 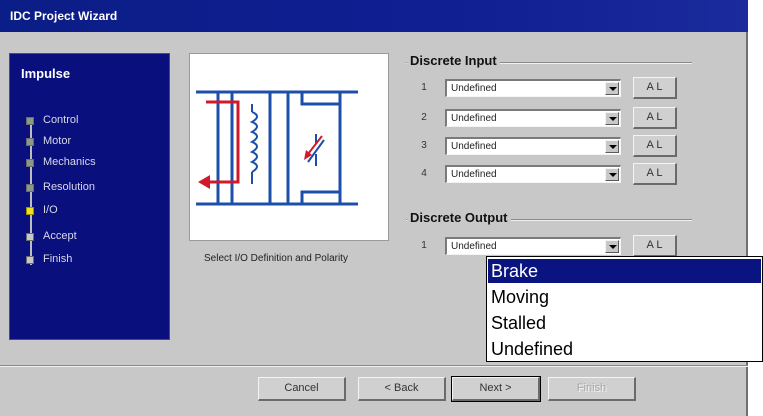 What do you see at coordinates (453, 60) in the screenshot?
I see `discrete-input-title: Discrete Input` at bounding box center [453, 60].